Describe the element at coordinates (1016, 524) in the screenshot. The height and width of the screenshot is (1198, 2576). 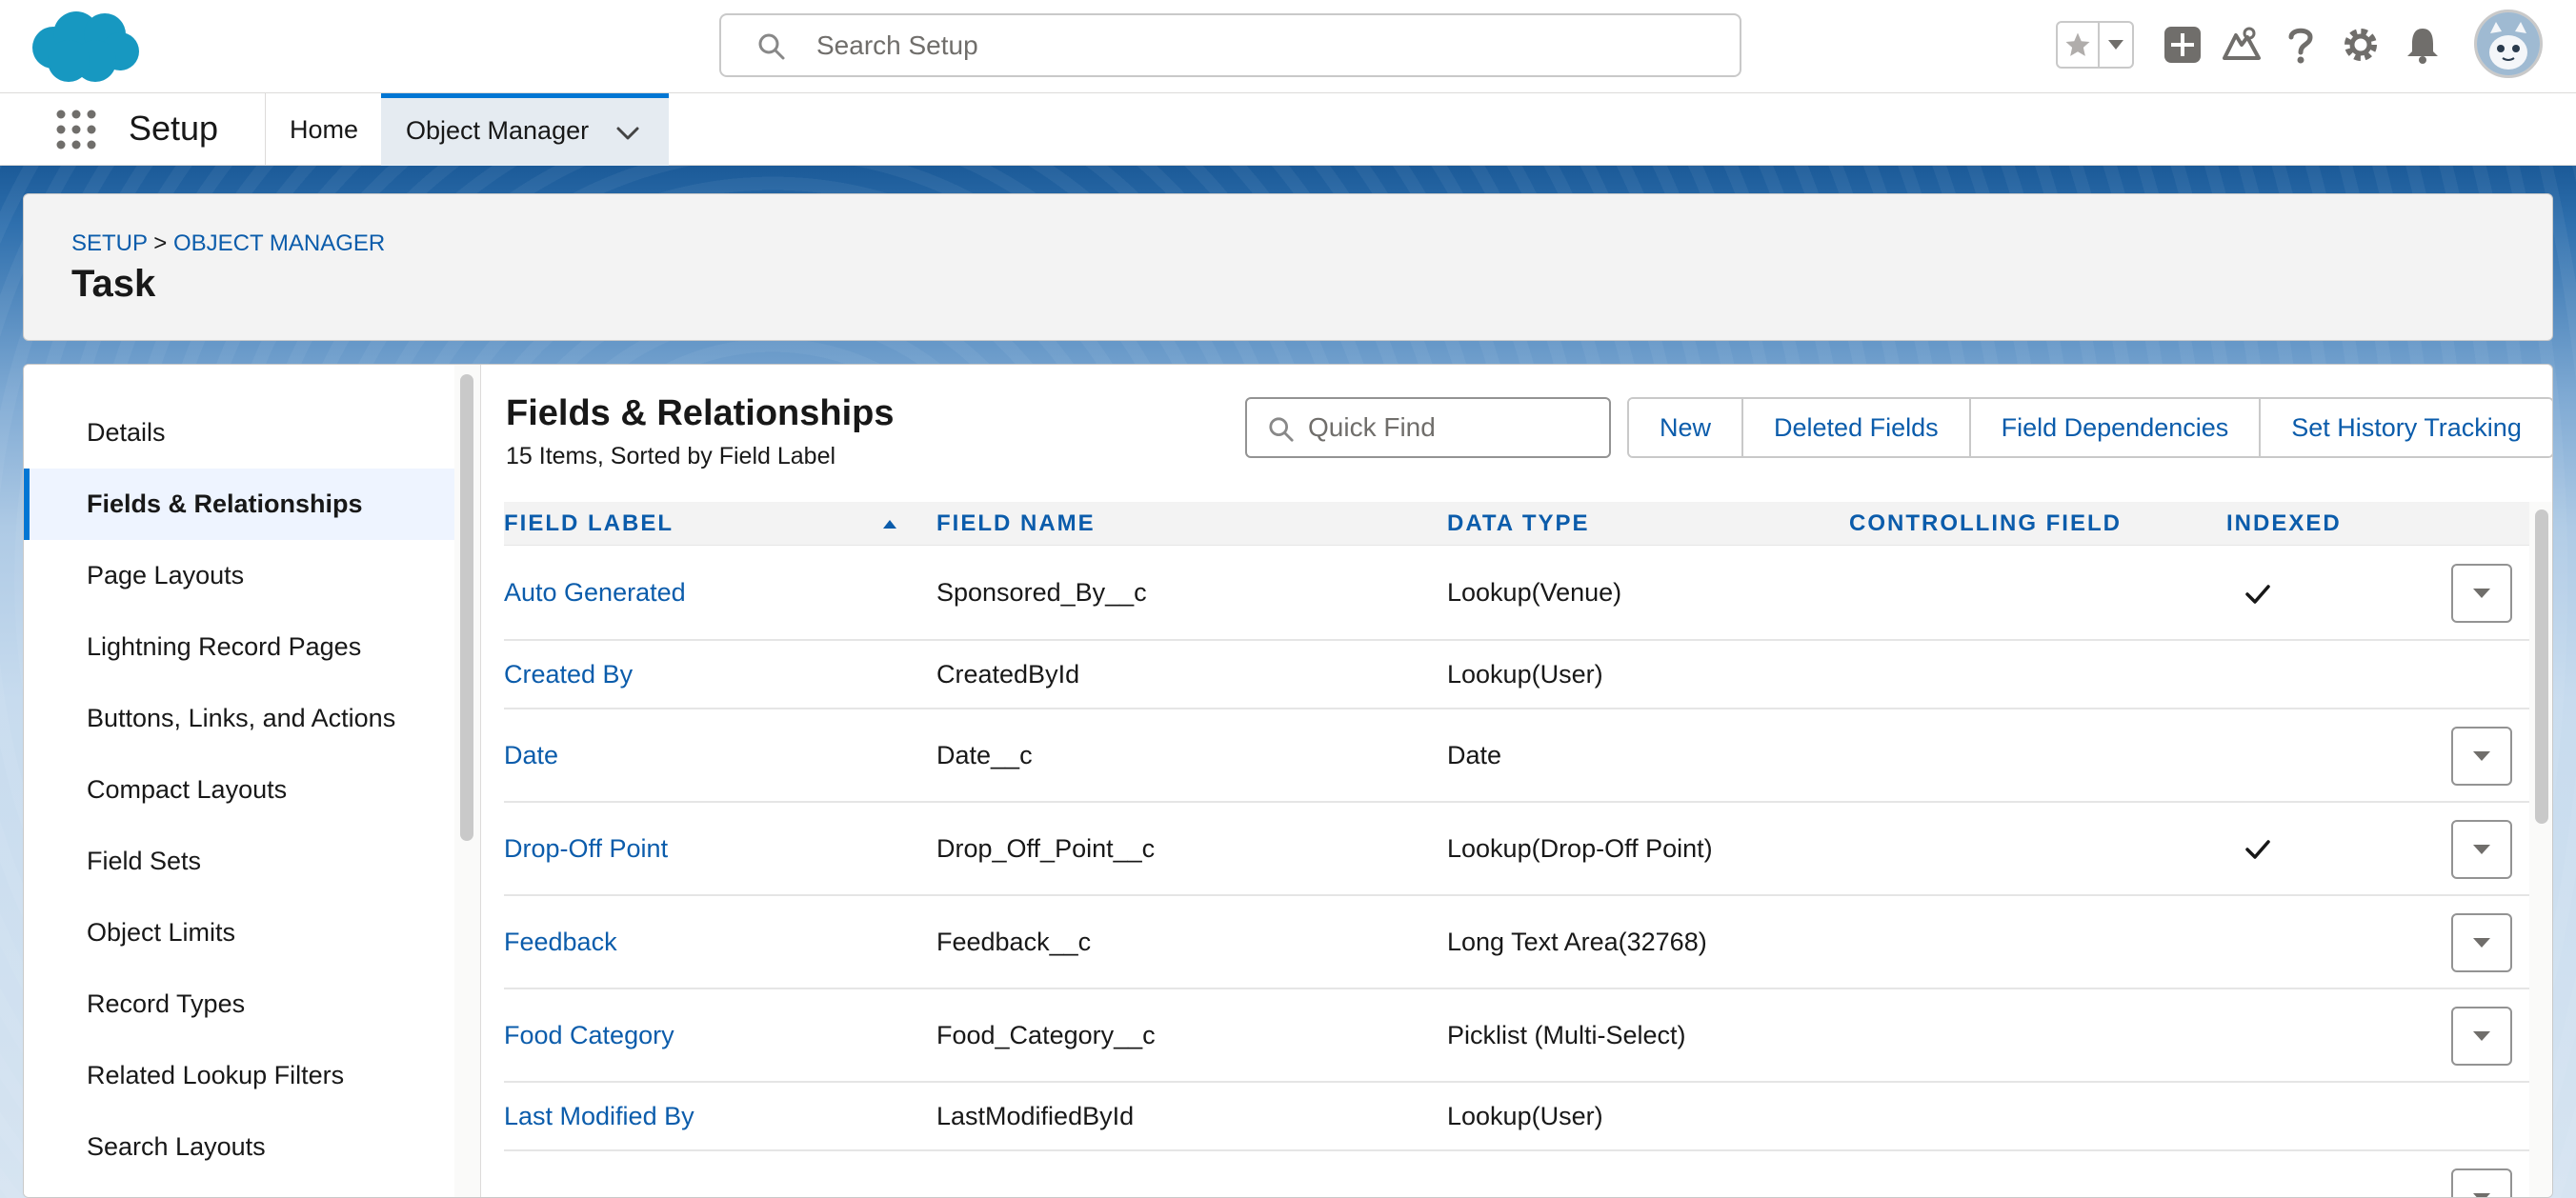
I see `column-header-field-name: FIELD NAME` at that location.